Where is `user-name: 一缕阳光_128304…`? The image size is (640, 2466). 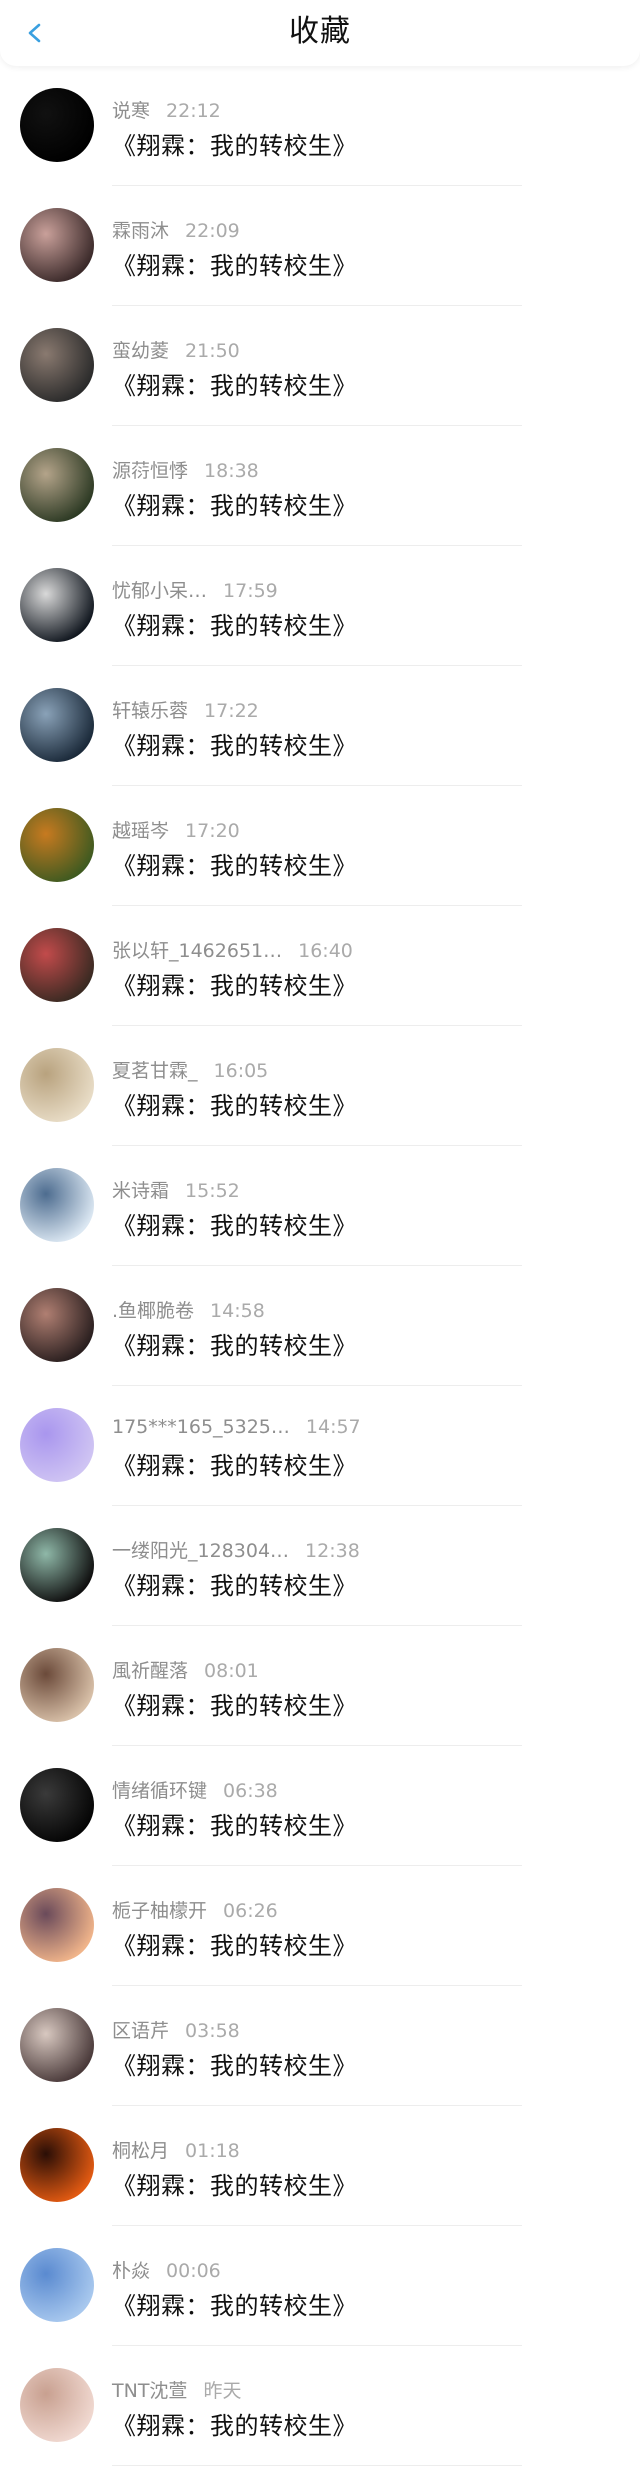
user-name: 一缕阳光_128304… is located at coordinates (200, 1551).